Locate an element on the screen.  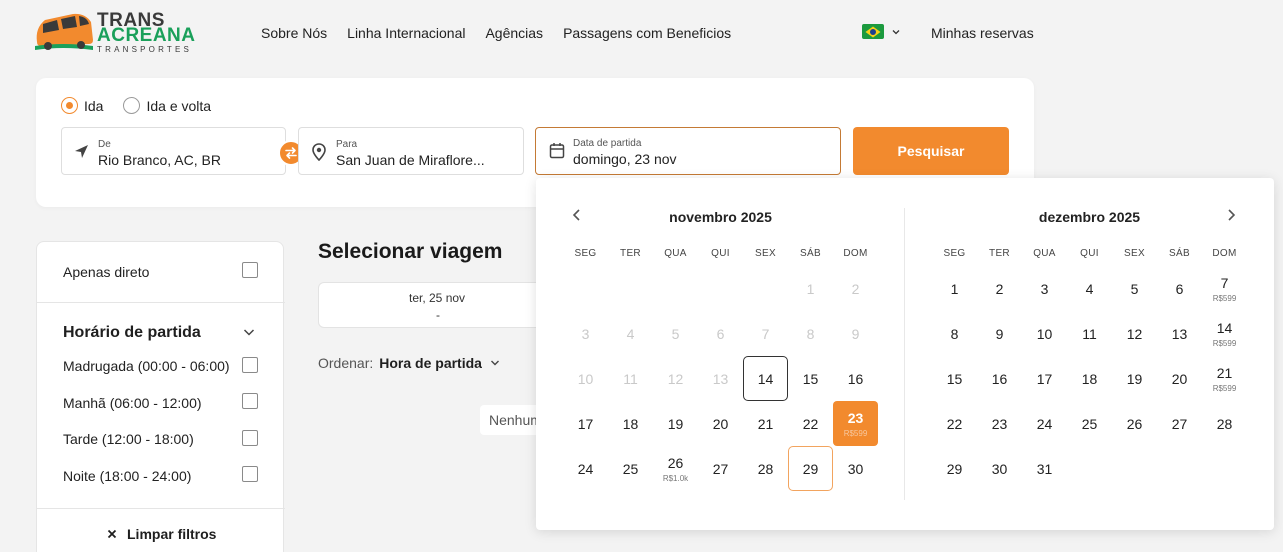
sort-label: Ordenar: is located at coordinates (346, 363).